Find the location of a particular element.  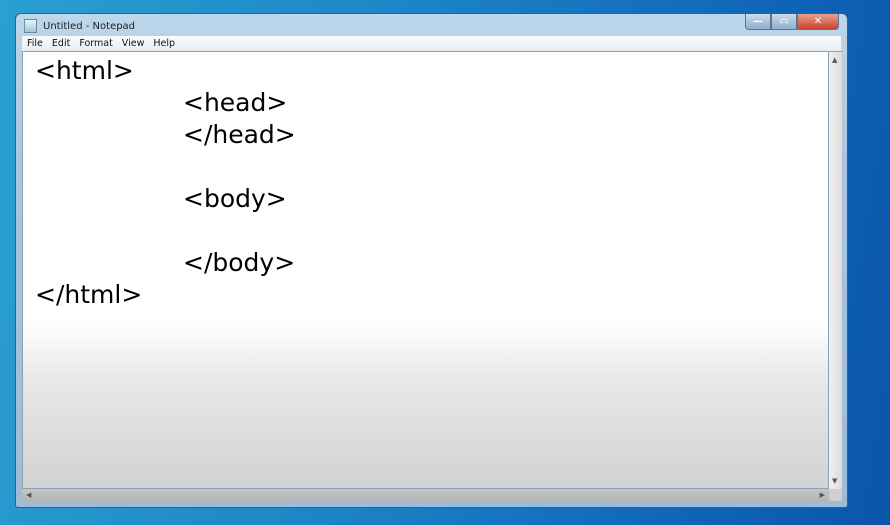

editor-line: <head> is located at coordinates (235, 102).